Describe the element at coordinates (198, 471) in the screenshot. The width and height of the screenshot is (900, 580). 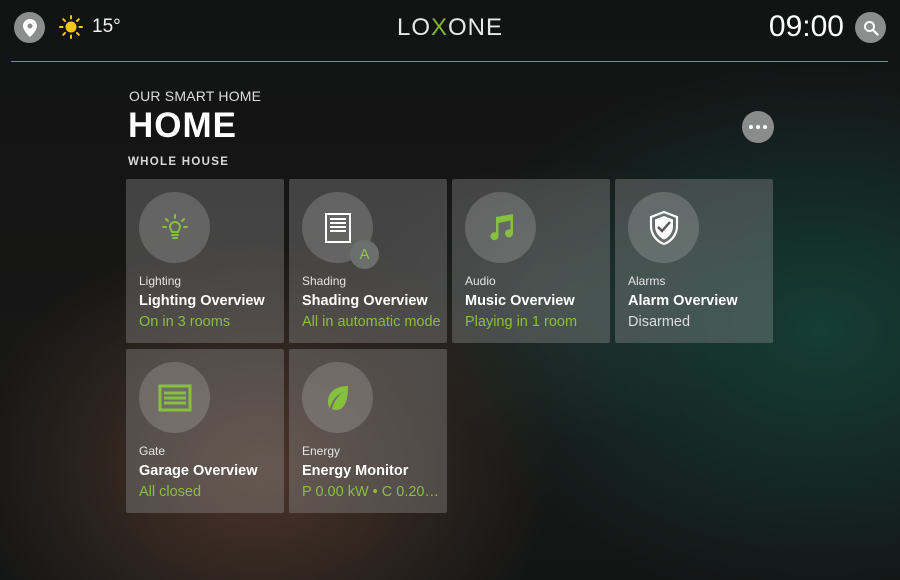
I see `tile-name: Garage Overview` at that location.